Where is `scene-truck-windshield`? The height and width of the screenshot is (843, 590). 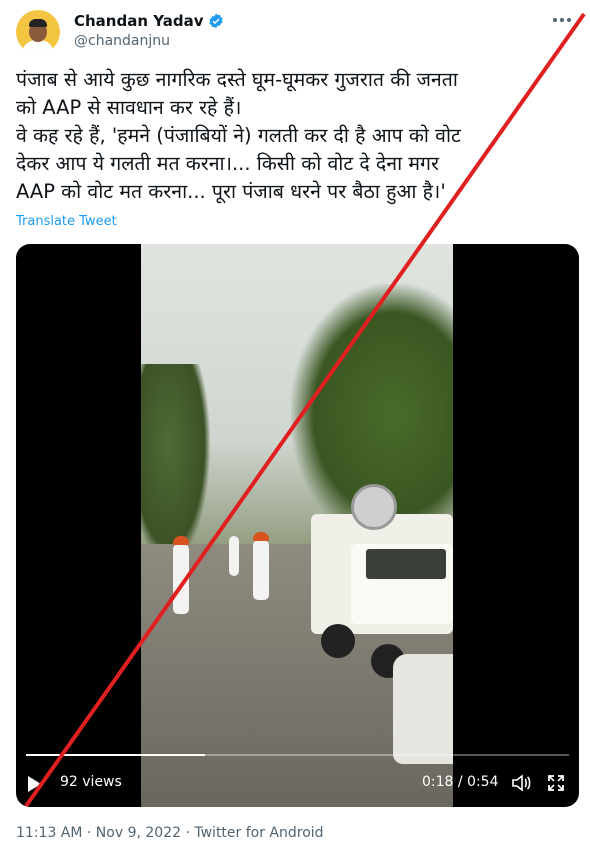
scene-truck-windshield is located at coordinates (406, 564).